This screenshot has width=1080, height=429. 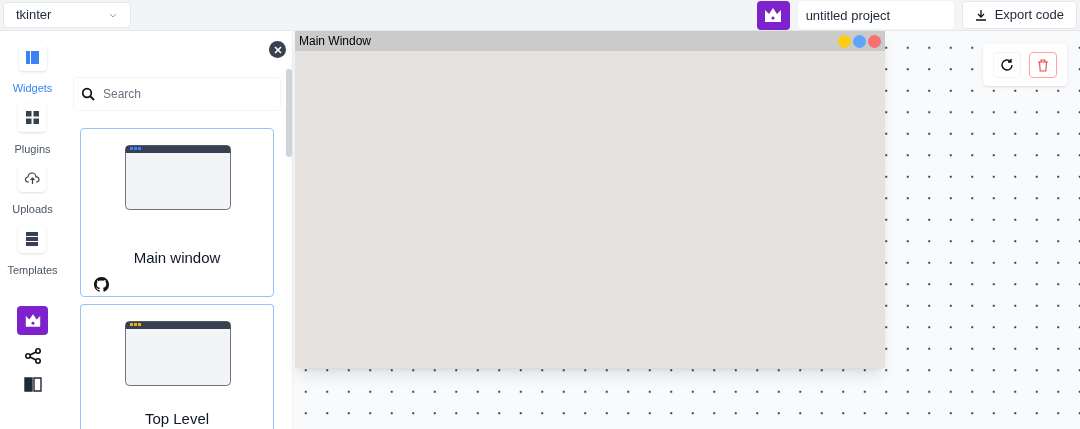 What do you see at coordinates (67, 15) in the screenshot?
I see `framework-select: tkinter` at bounding box center [67, 15].